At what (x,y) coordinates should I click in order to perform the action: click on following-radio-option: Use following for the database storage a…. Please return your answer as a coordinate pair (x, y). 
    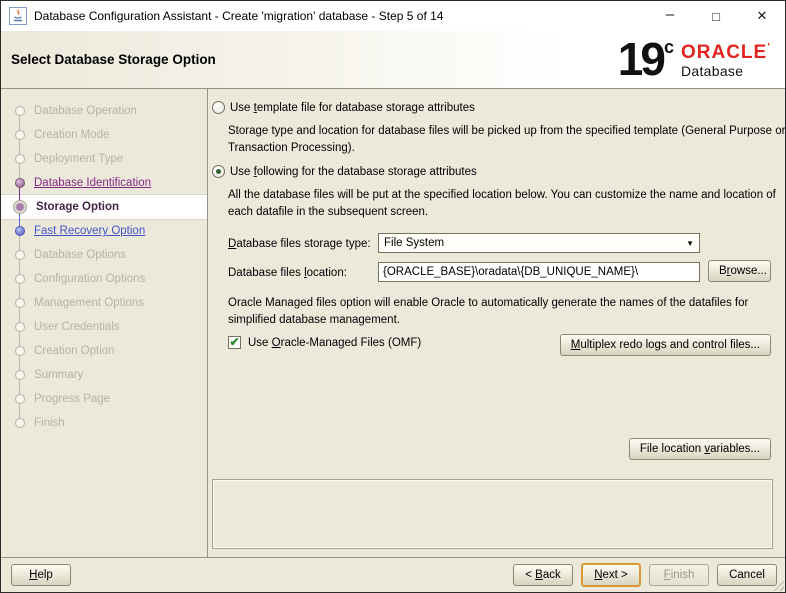
    Looking at the image, I should click on (344, 171).